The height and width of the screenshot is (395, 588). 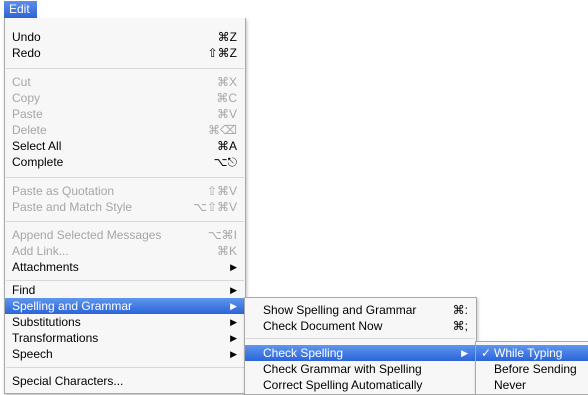 I want to click on menu-item-label: Delete, so click(x=29, y=130).